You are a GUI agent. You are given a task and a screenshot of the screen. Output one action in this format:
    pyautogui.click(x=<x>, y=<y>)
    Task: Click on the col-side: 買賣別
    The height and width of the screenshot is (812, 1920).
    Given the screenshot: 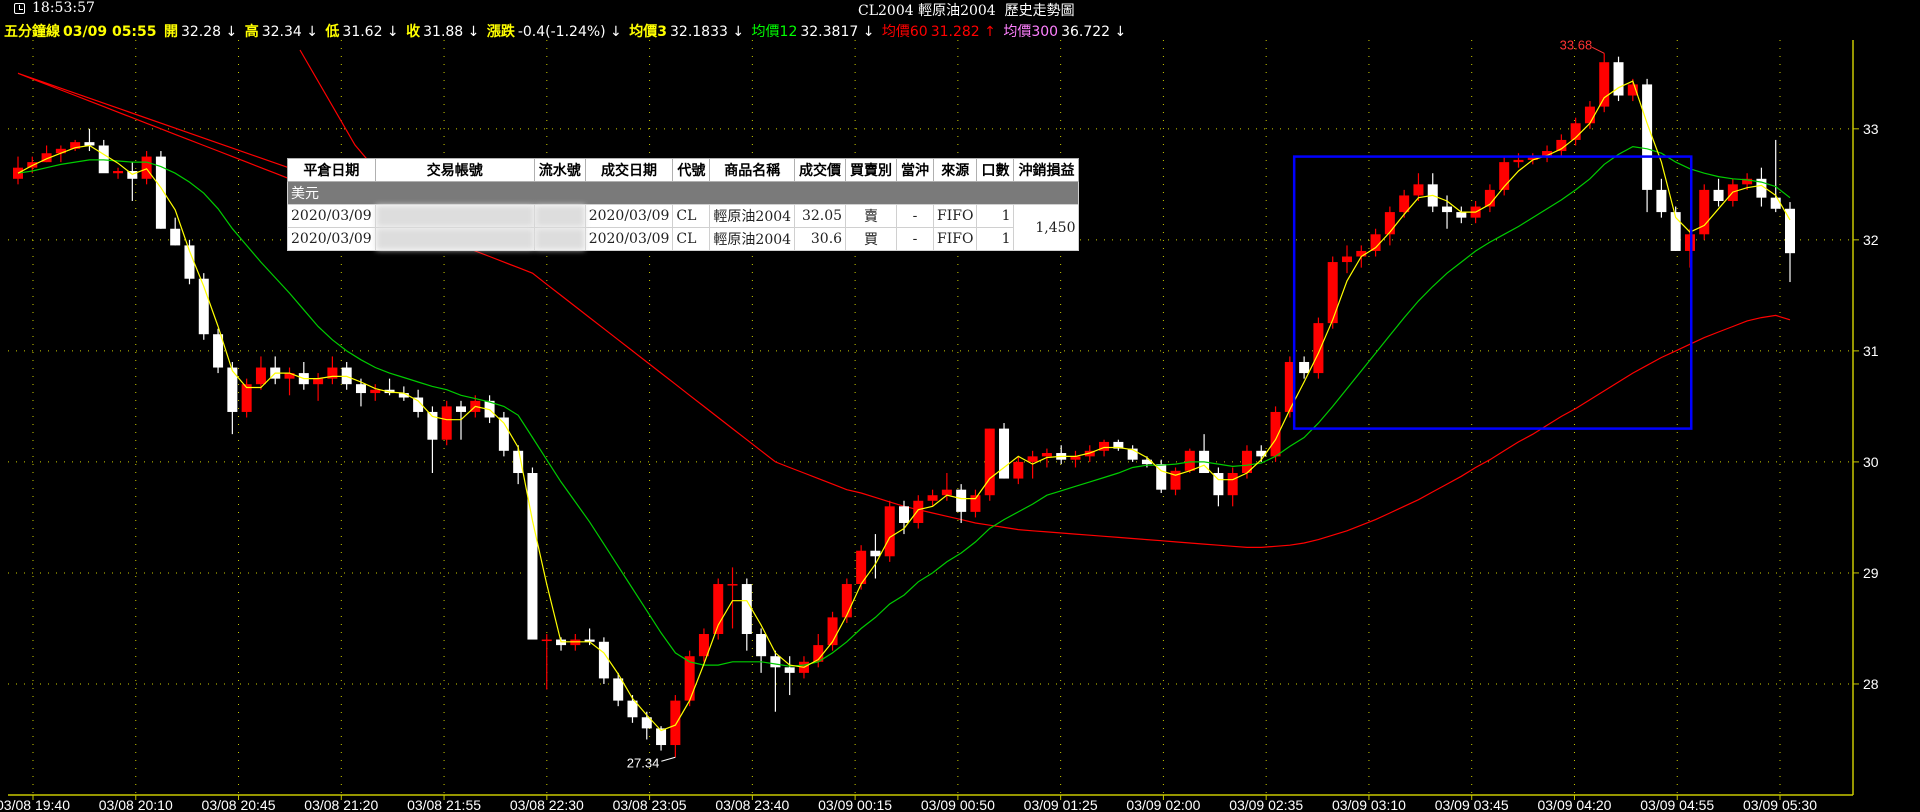 What is the action you would take?
    pyautogui.click(x=871, y=170)
    